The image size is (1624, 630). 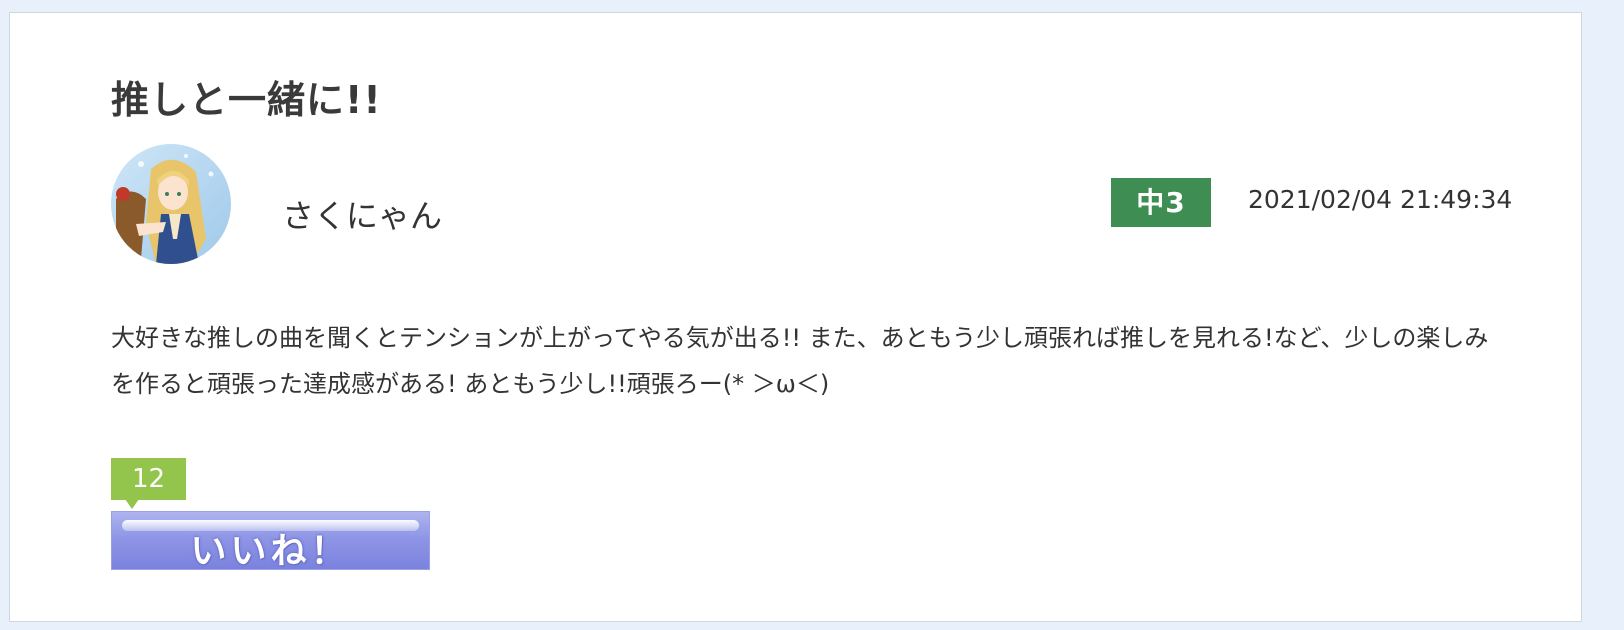 What do you see at coordinates (132, 504) in the screenshot?
I see `like-count-pointer` at bounding box center [132, 504].